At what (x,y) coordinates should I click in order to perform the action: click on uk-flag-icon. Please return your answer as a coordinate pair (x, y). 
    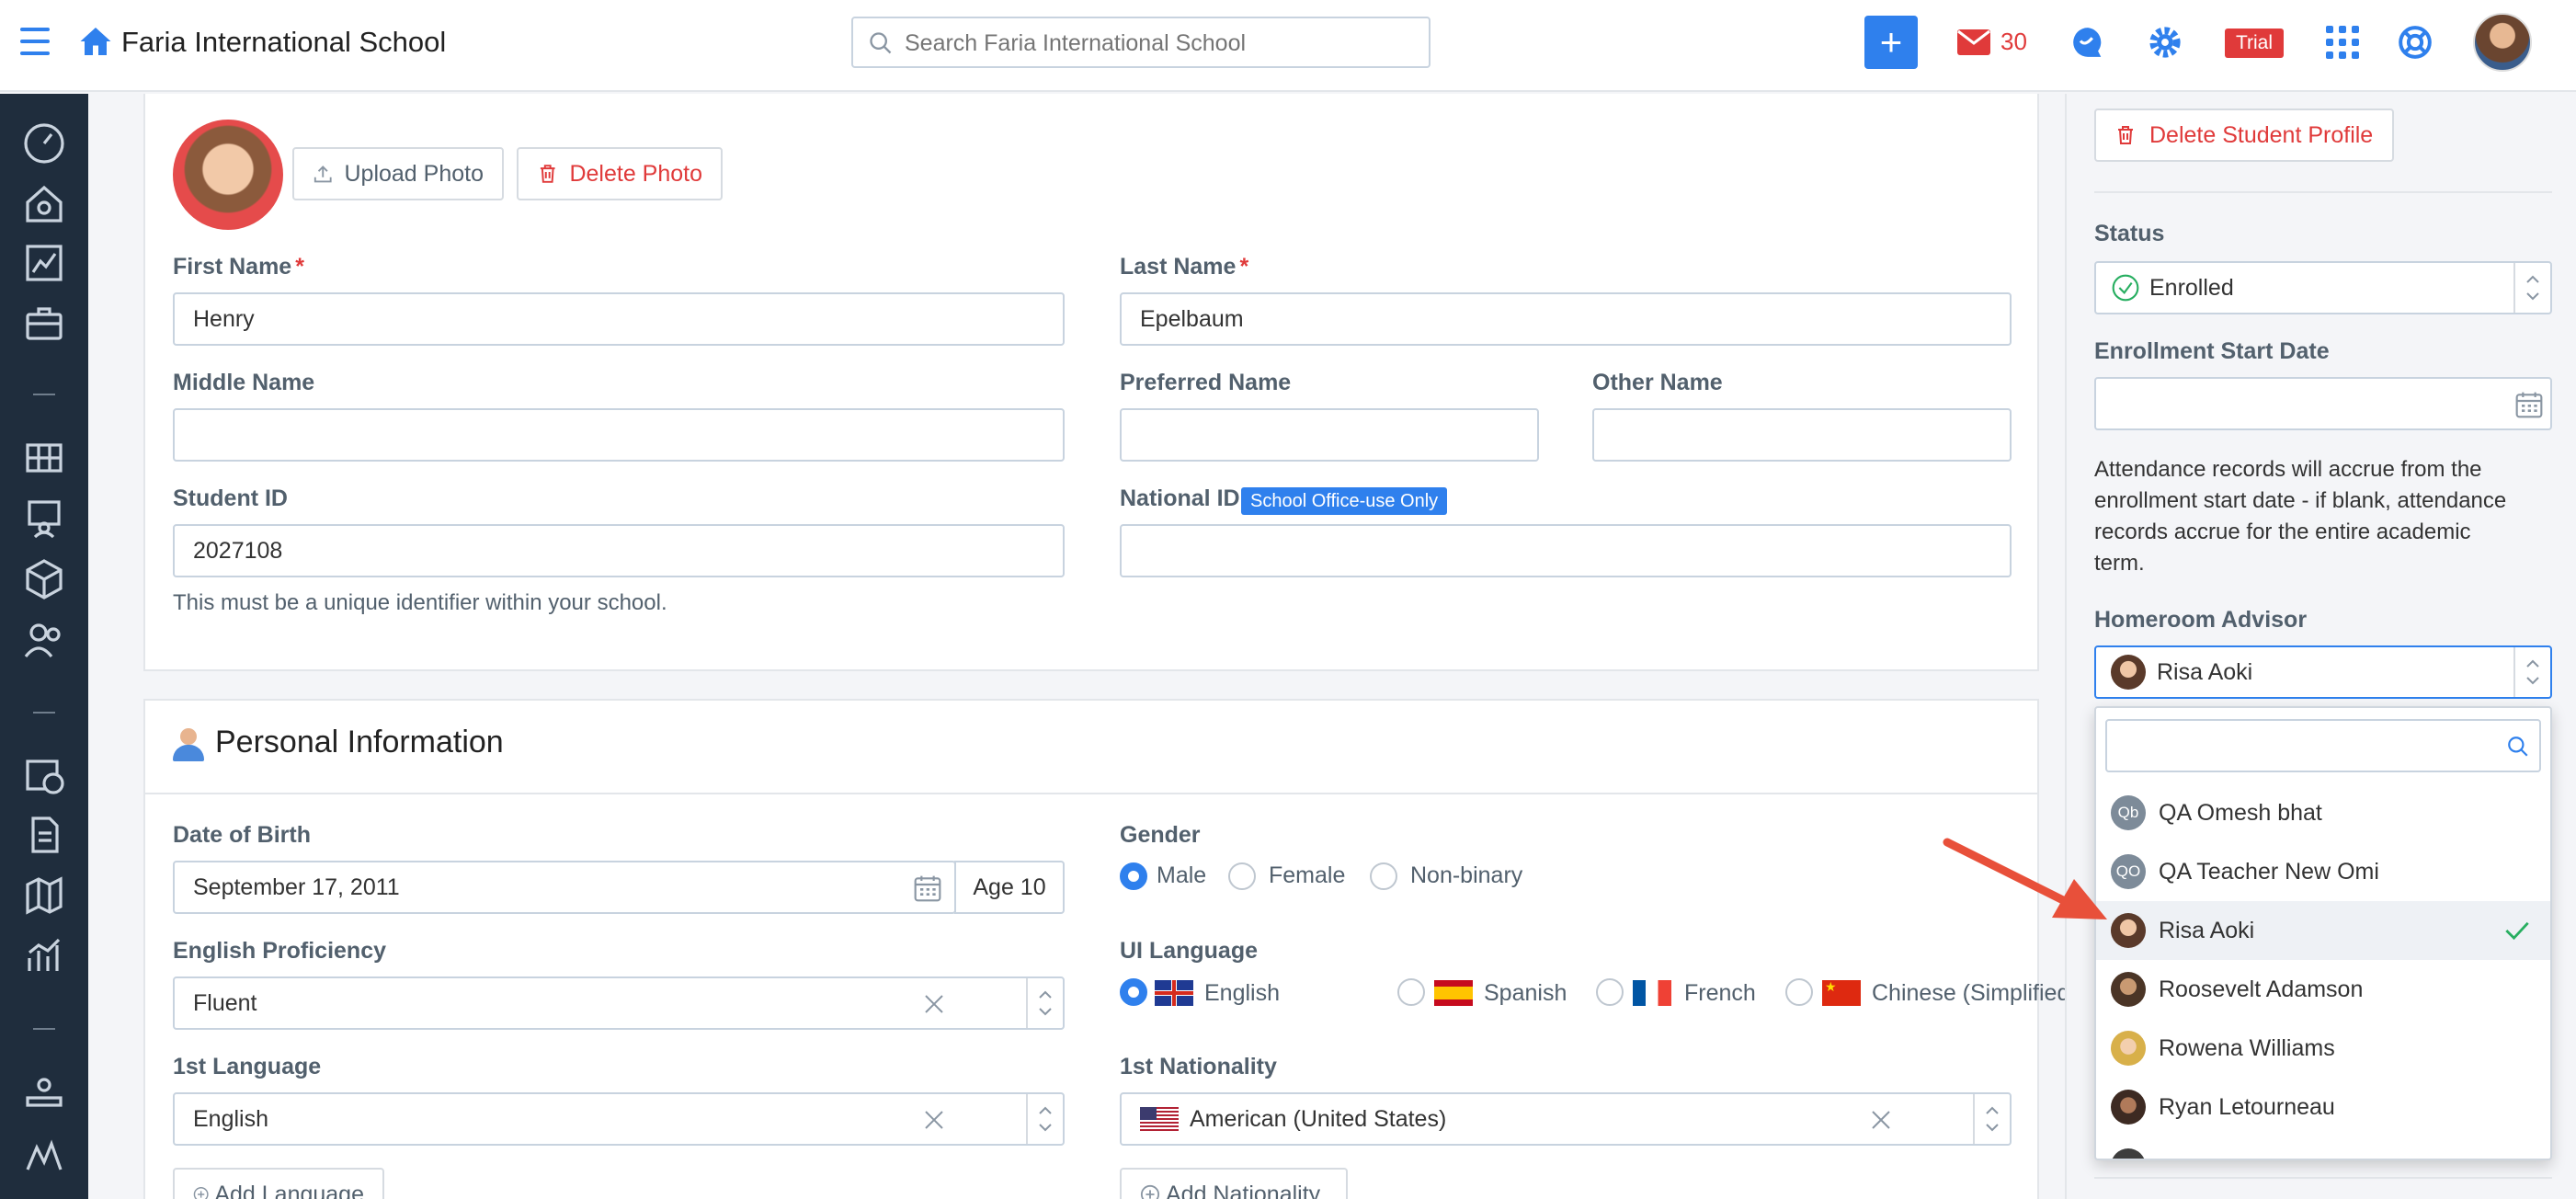
    Looking at the image, I should click on (1174, 993).